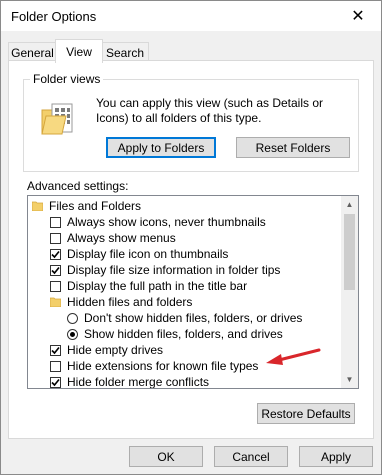 This screenshot has height=475, width=382. I want to click on list-item: Hidden files and folders, so click(121, 302).